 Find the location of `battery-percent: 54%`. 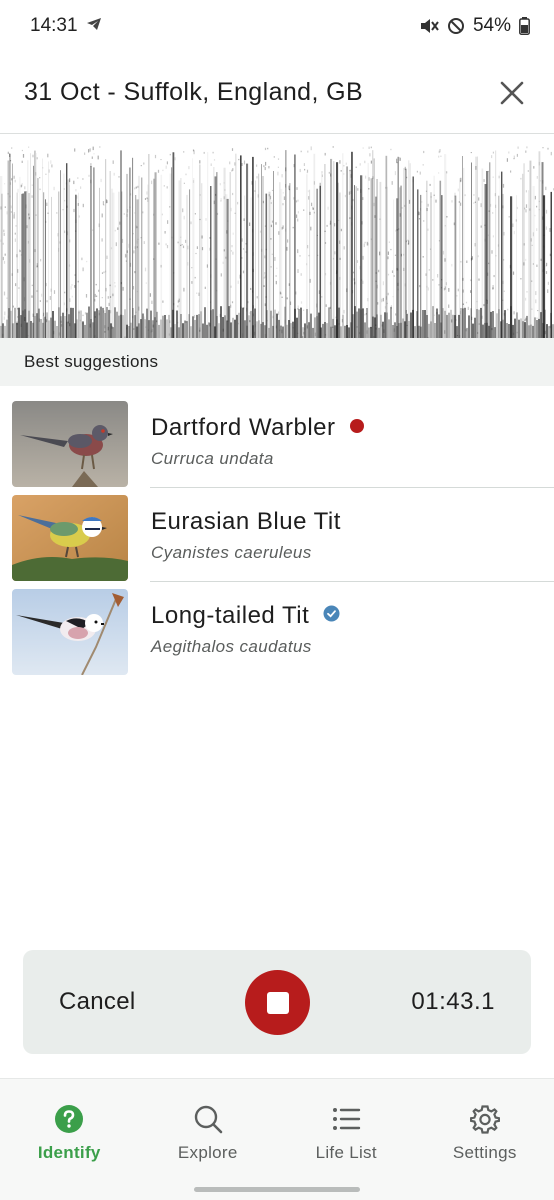

battery-percent: 54% is located at coordinates (491, 25).